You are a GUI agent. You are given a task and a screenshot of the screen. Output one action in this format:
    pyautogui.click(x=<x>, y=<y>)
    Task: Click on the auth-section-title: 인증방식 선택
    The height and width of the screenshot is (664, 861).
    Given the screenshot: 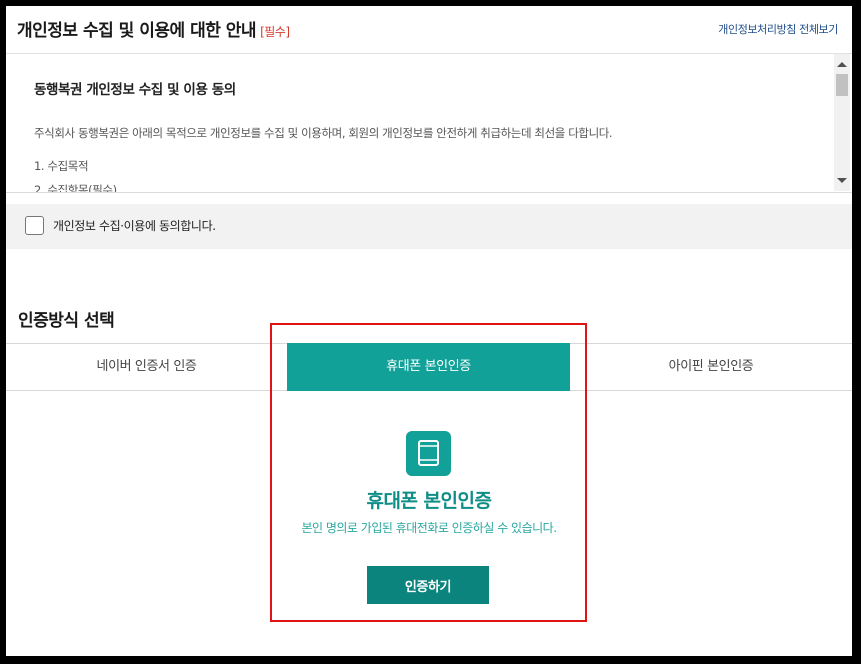 What is the action you would take?
    pyautogui.click(x=66, y=321)
    